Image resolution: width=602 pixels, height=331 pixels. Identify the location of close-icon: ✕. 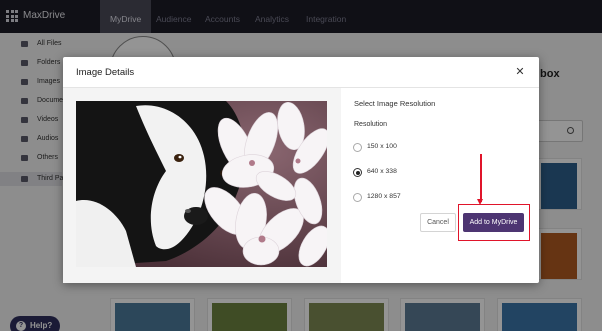
(520, 72).